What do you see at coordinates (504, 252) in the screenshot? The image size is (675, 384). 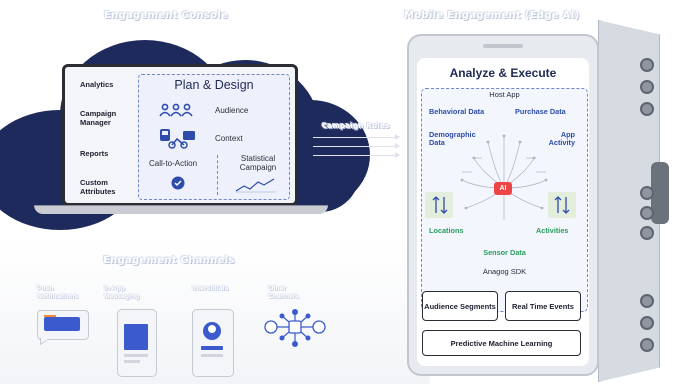 I see `sensor-data-label: Sensor Data` at bounding box center [504, 252].